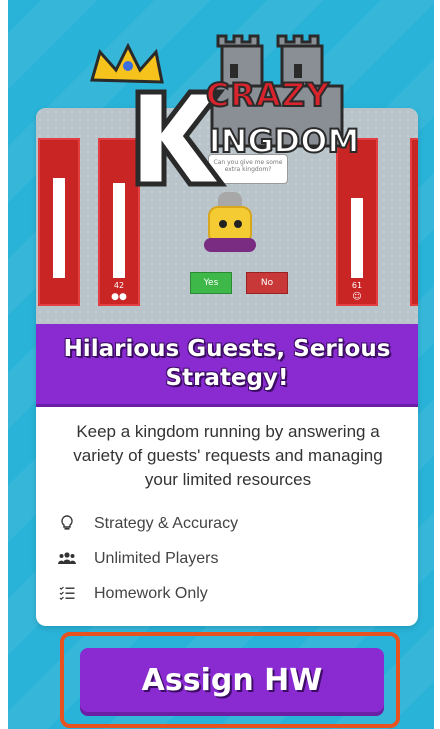 The height and width of the screenshot is (729, 440). I want to click on assign-hw-button: Assign HW, so click(232, 680).